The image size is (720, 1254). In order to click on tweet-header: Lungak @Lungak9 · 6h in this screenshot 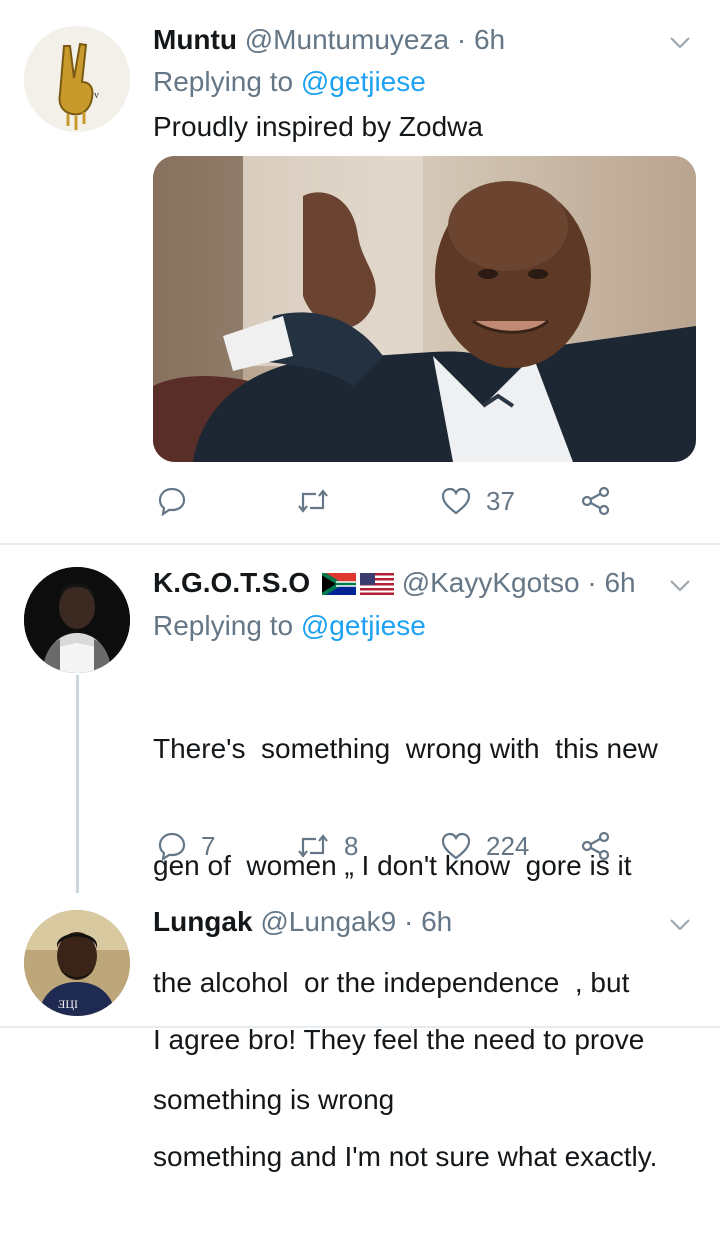, I will do `click(302, 922)`.